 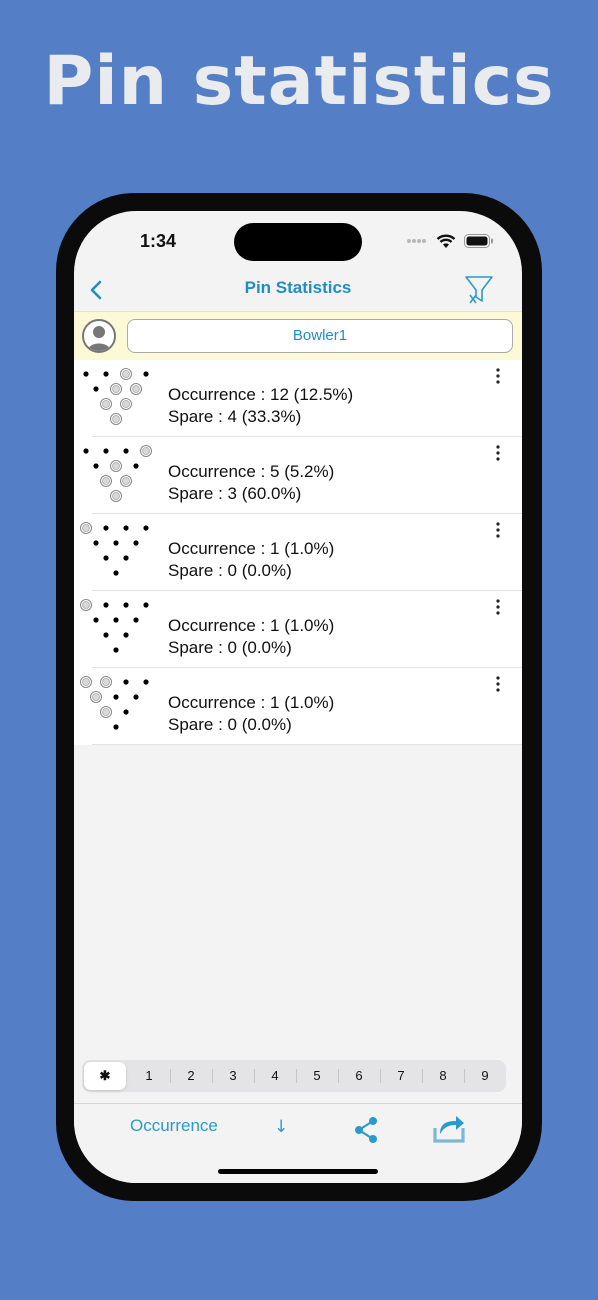 What do you see at coordinates (320, 336) in the screenshot?
I see `bowler-selector: Bowler1` at bounding box center [320, 336].